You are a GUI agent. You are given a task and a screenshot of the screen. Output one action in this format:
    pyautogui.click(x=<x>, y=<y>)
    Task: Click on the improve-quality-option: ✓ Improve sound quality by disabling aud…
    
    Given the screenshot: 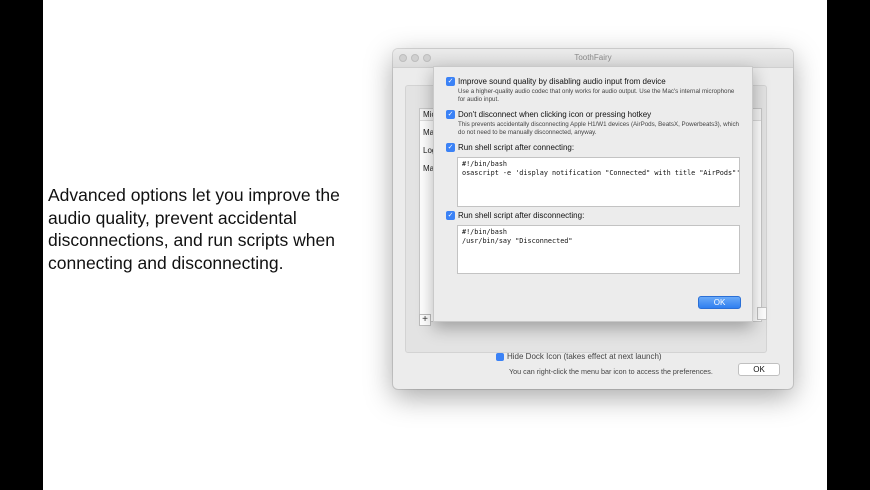 What is the action you would take?
    pyautogui.click(x=594, y=90)
    